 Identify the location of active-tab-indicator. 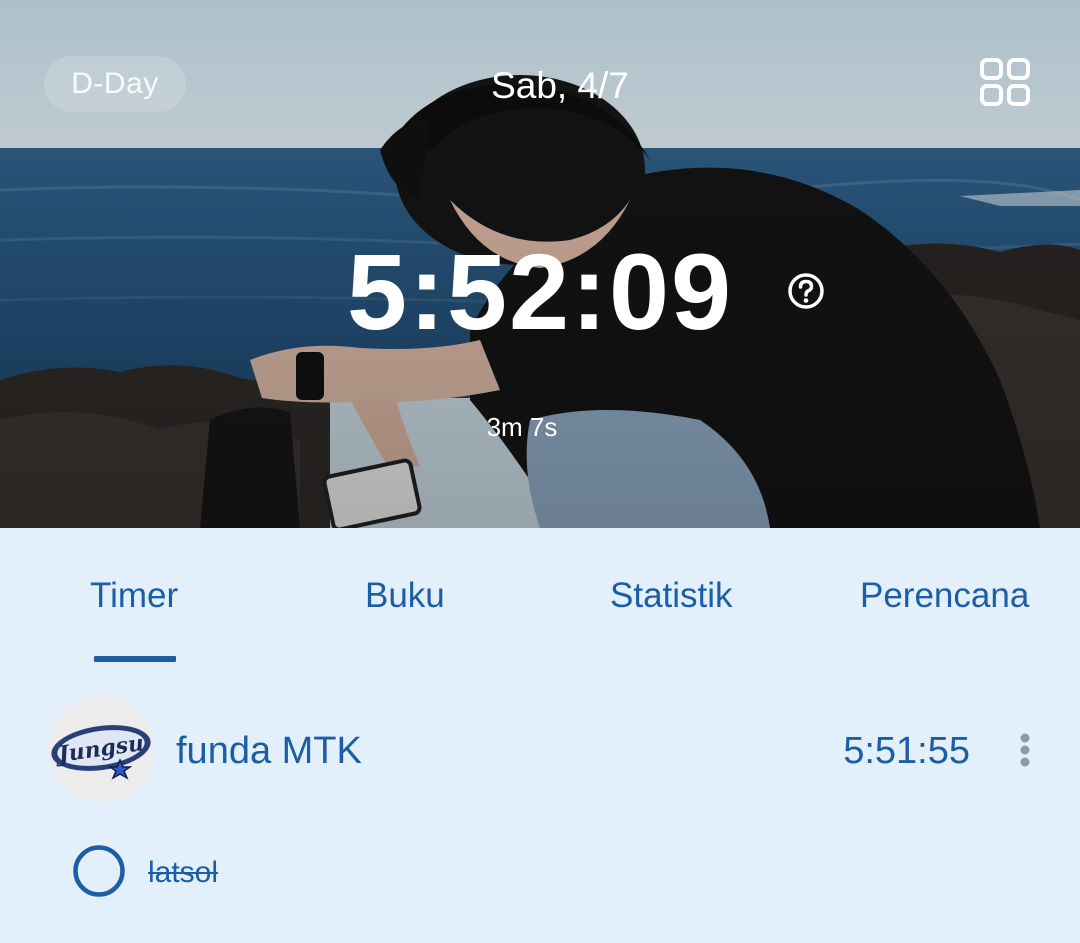
(135, 659).